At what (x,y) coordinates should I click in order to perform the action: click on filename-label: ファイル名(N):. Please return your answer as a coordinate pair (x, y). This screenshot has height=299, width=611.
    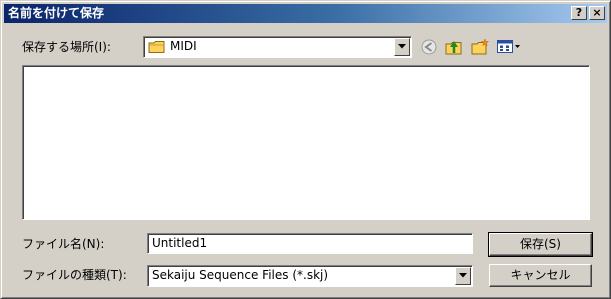
    Looking at the image, I should click on (63, 244).